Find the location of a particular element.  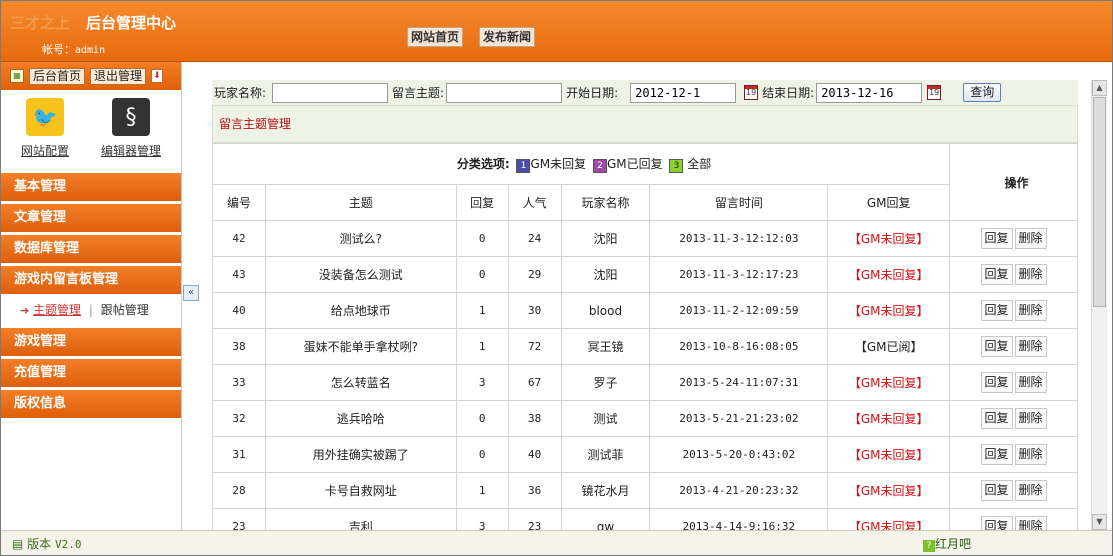

section-title: 留言主题管理 is located at coordinates (645, 124).